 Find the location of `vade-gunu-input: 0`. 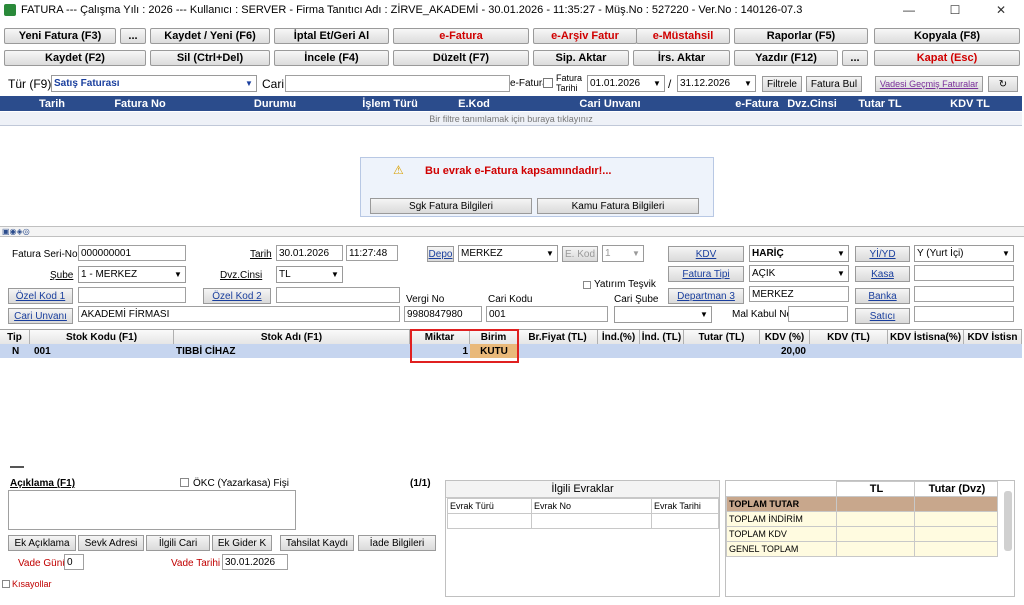

vade-gunu-input: 0 is located at coordinates (74, 562).